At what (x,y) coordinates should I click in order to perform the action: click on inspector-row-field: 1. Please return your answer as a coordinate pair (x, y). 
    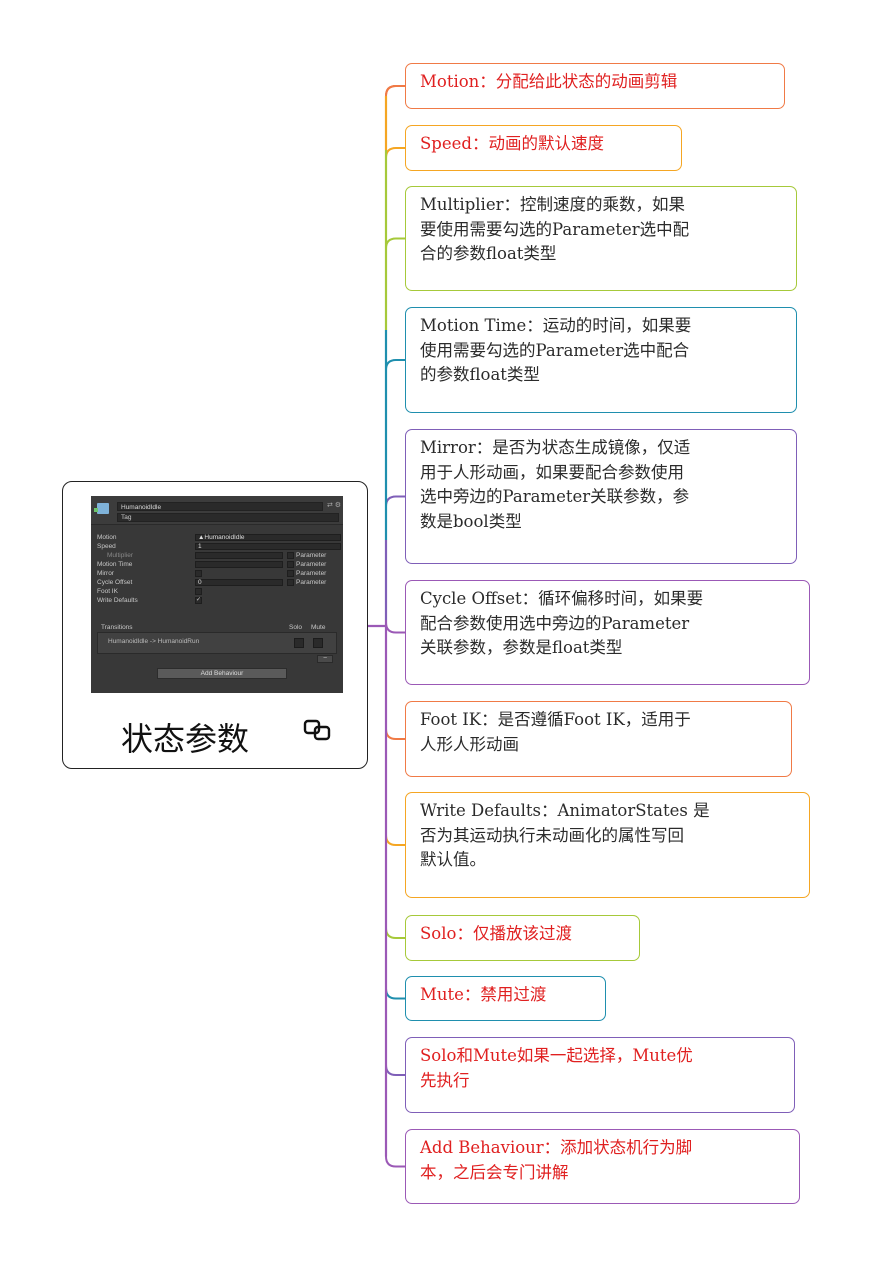
    Looking at the image, I should click on (268, 546).